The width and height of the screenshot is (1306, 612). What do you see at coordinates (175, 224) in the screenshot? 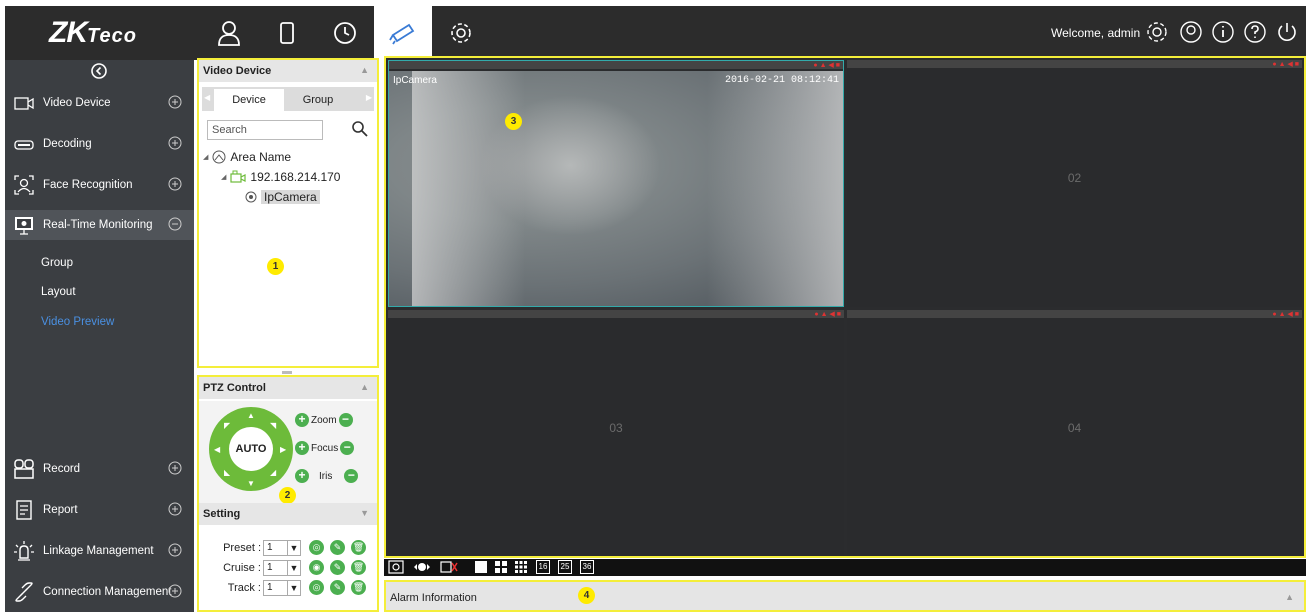
I see `collapse-minus-icon` at bounding box center [175, 224].